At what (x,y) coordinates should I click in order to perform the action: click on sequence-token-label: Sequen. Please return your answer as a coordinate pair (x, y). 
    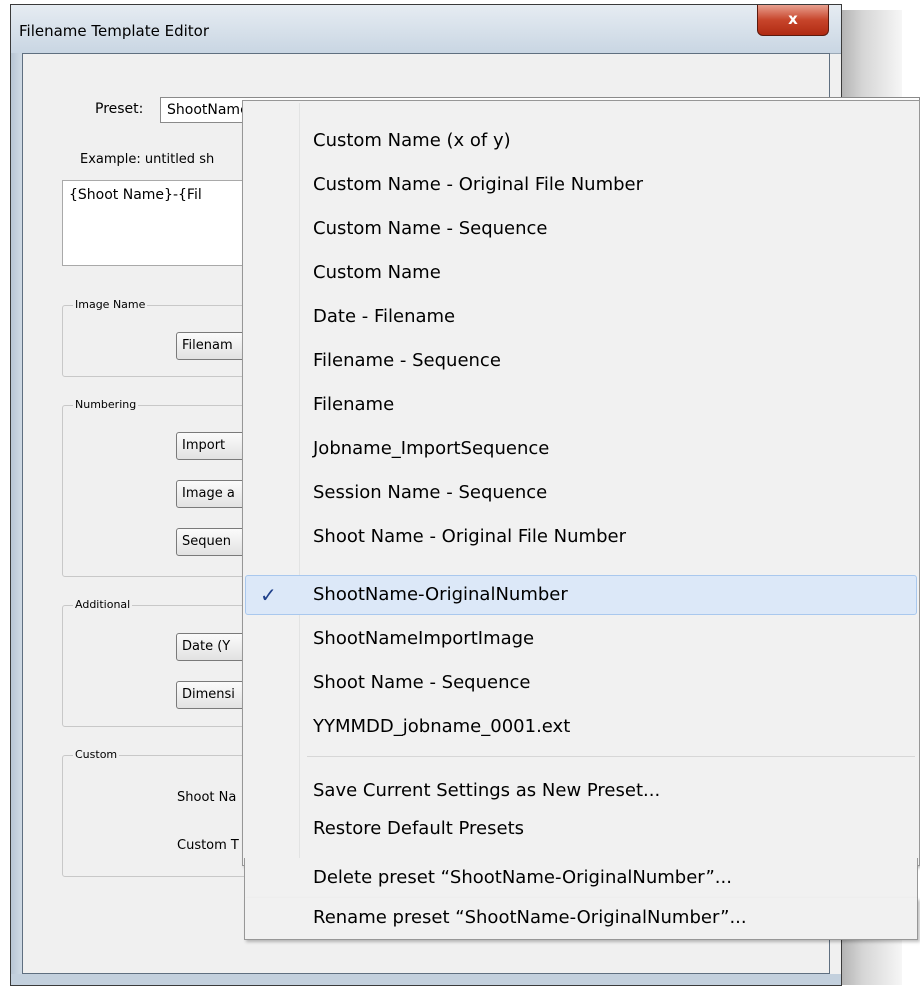
    Looking at the image, I should click on (206, 541).